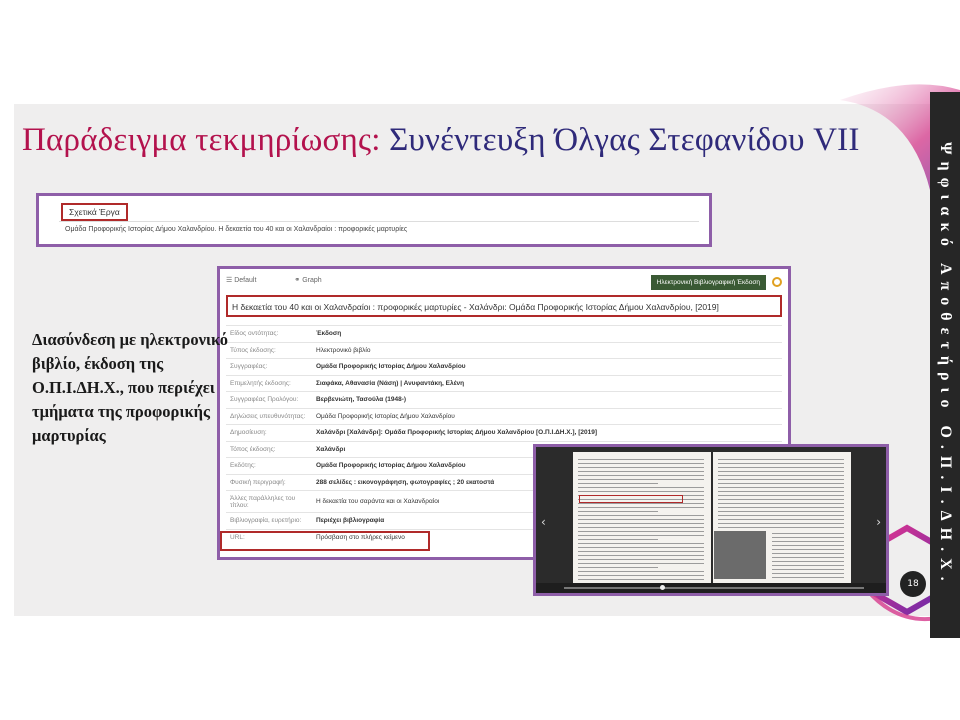 The height and width of the screenshot is (720, 960). Describe the element at coordinates (740, 555) in the screenshot. I see `ebook-photo` at that location.